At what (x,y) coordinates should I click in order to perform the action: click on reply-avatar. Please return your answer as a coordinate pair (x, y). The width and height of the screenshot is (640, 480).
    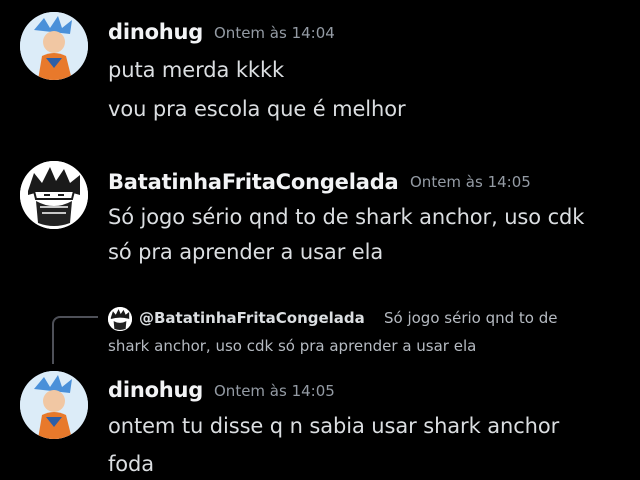
    Looking at the image, I should click on (120, 319).